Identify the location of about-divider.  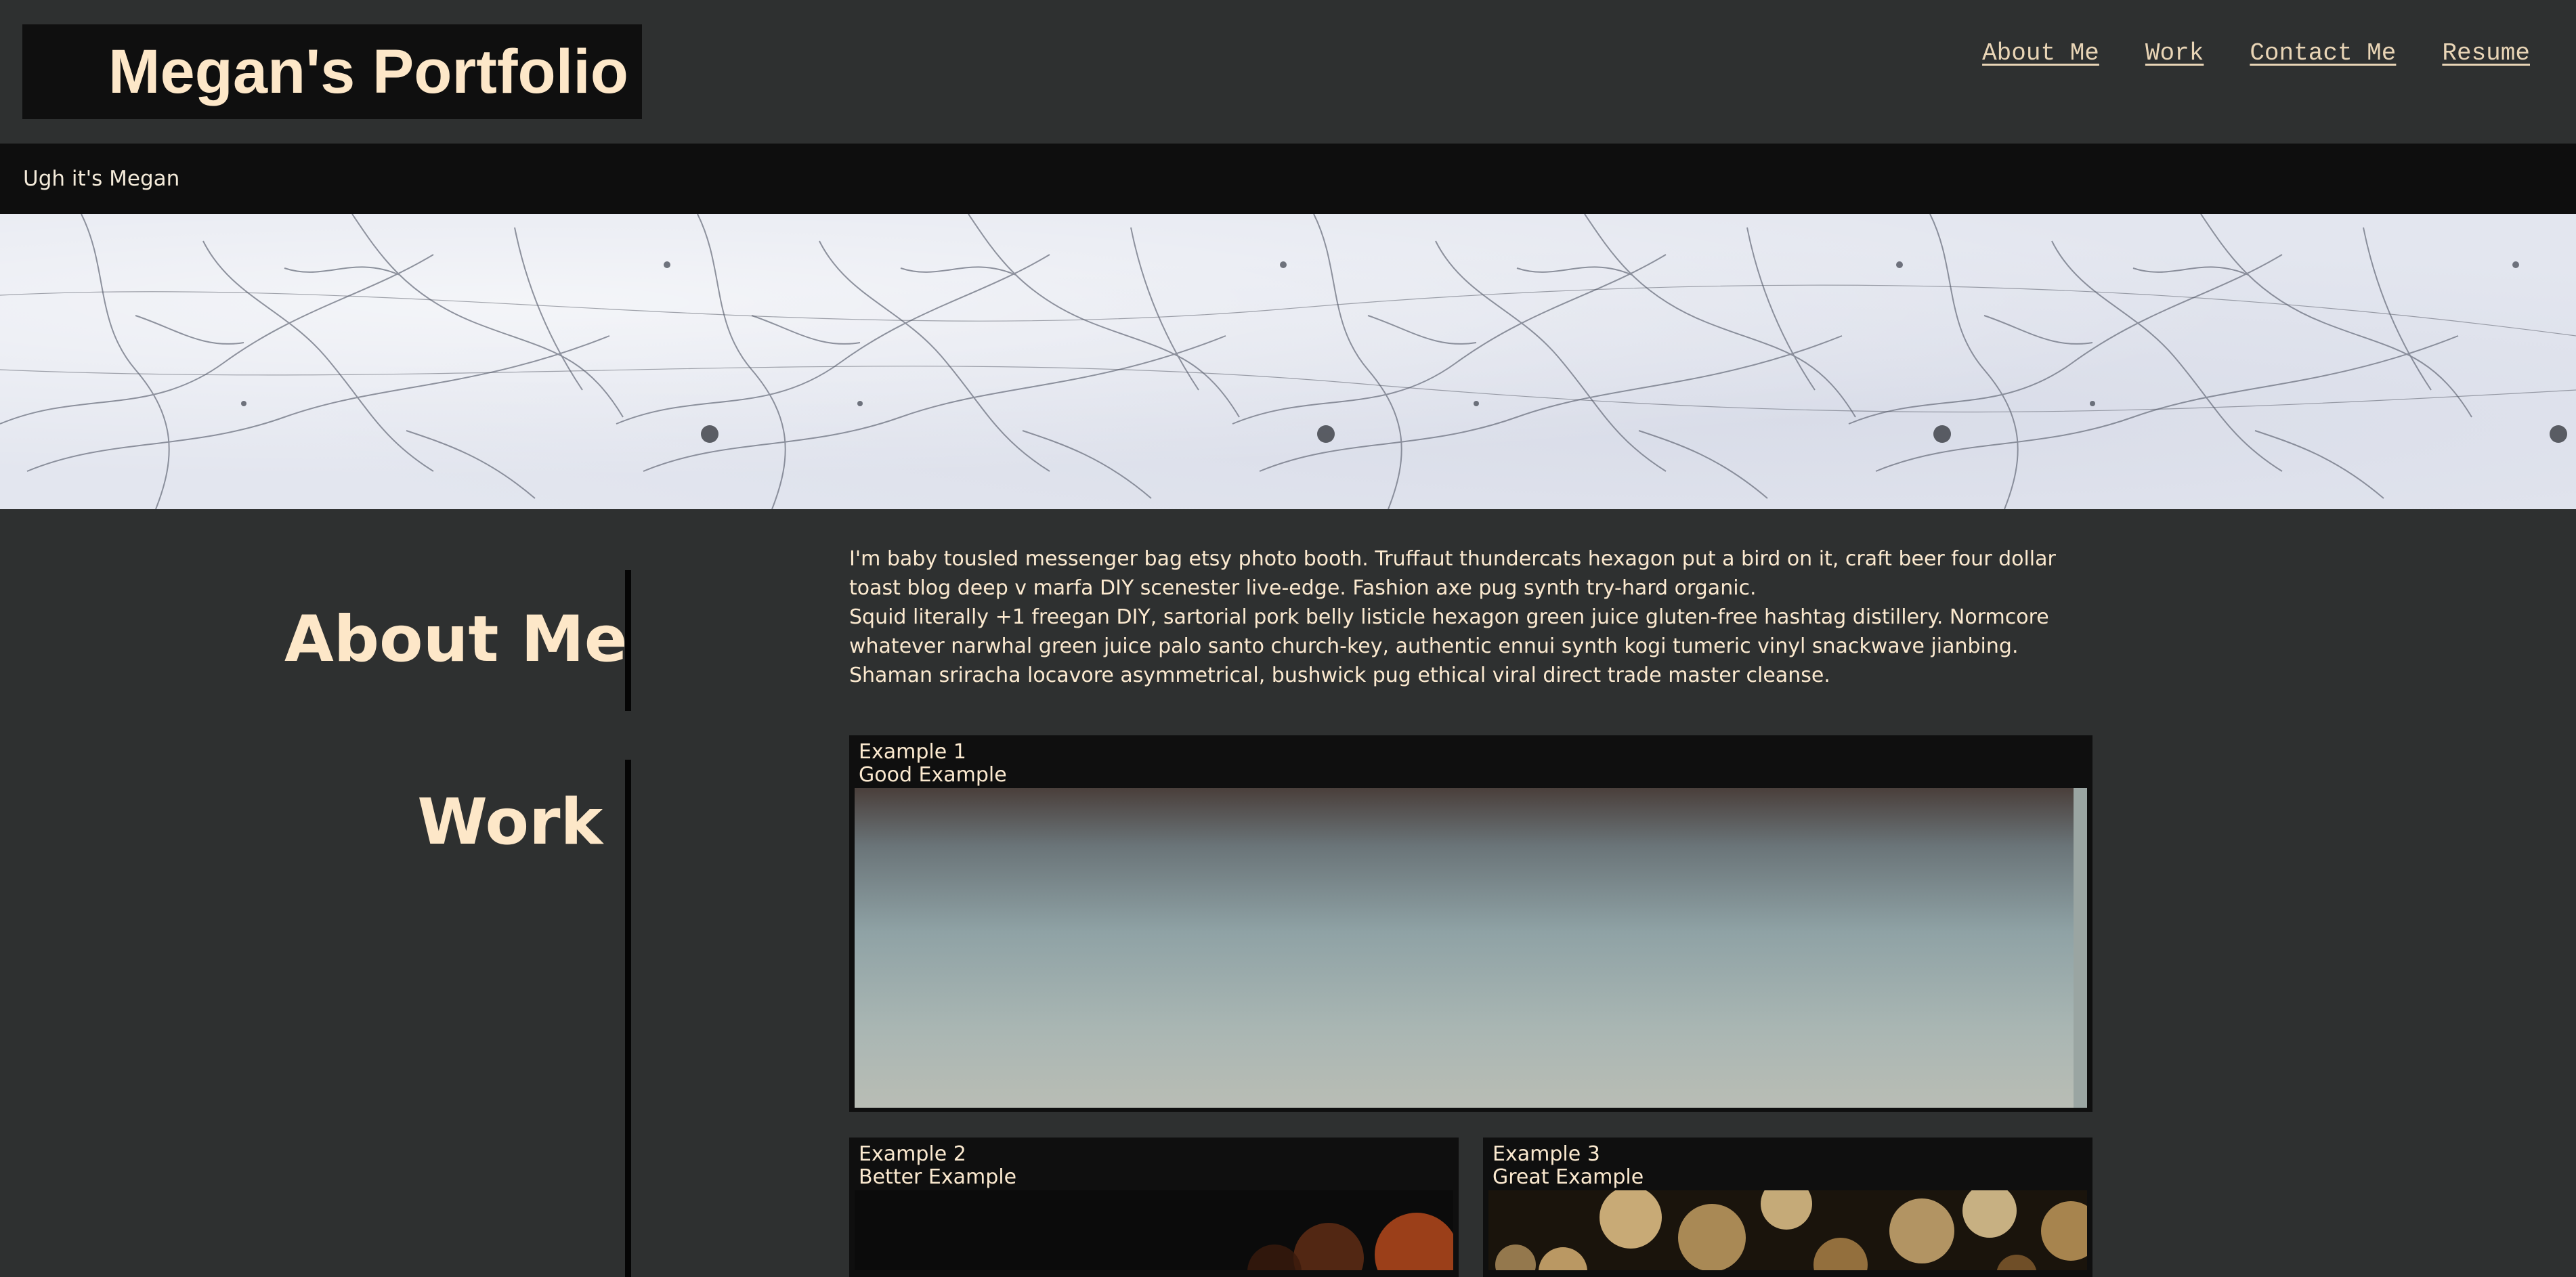
(628, 640).